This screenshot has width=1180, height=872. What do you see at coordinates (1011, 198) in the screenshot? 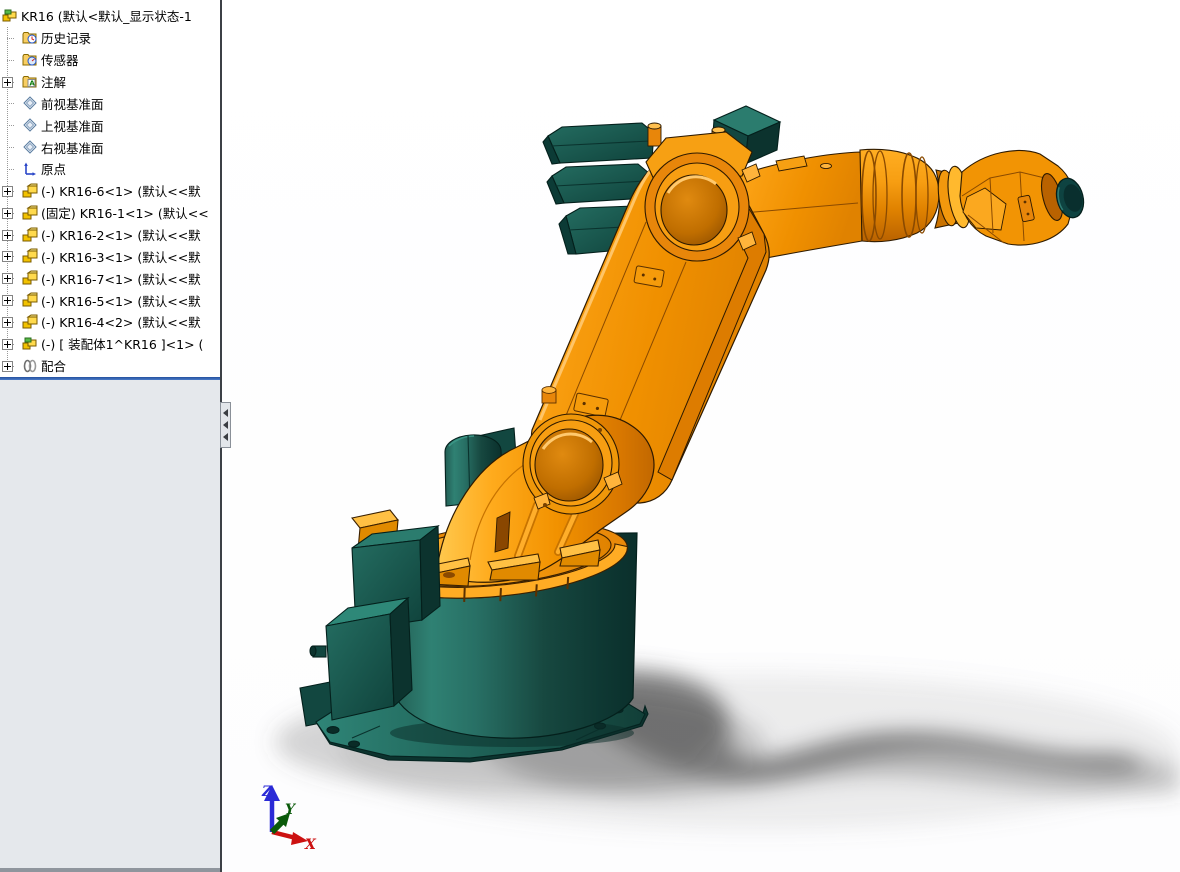
I see `robot-wrist` at bounding box center [1011, 198].